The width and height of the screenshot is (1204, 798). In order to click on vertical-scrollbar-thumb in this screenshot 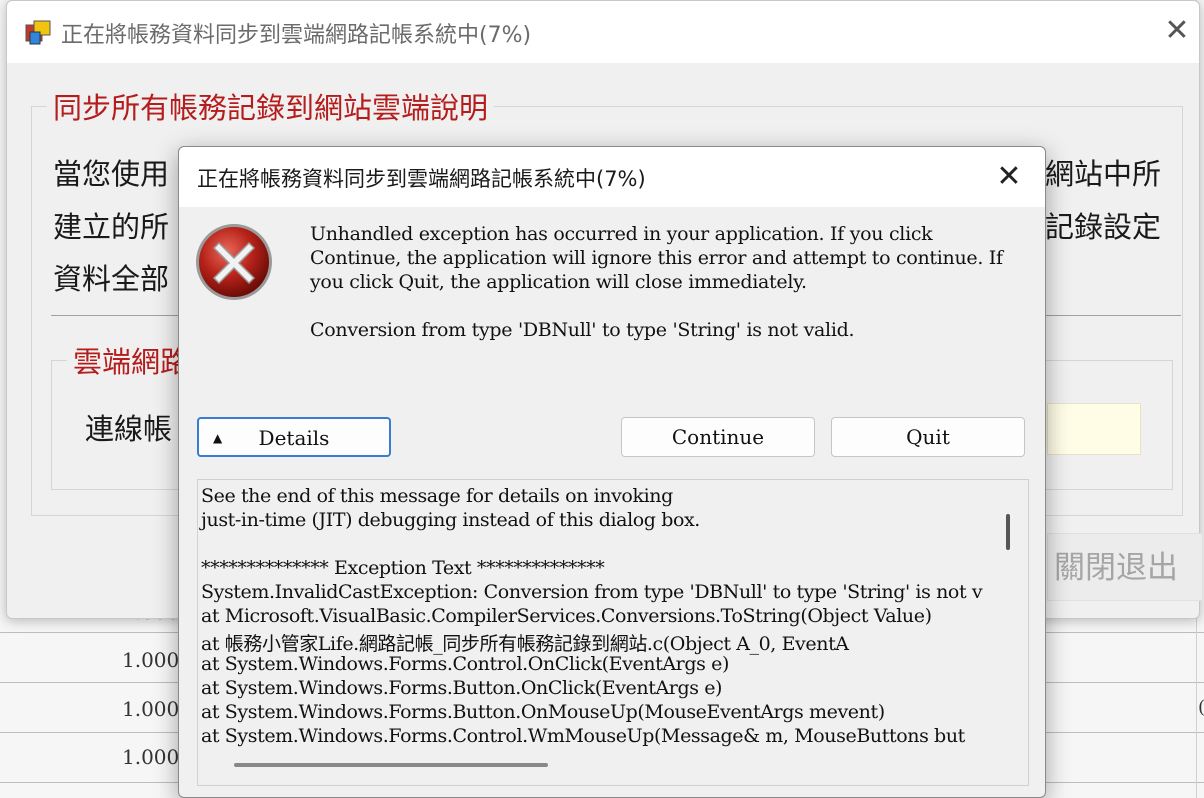, I will do `click(1008, 532)`.